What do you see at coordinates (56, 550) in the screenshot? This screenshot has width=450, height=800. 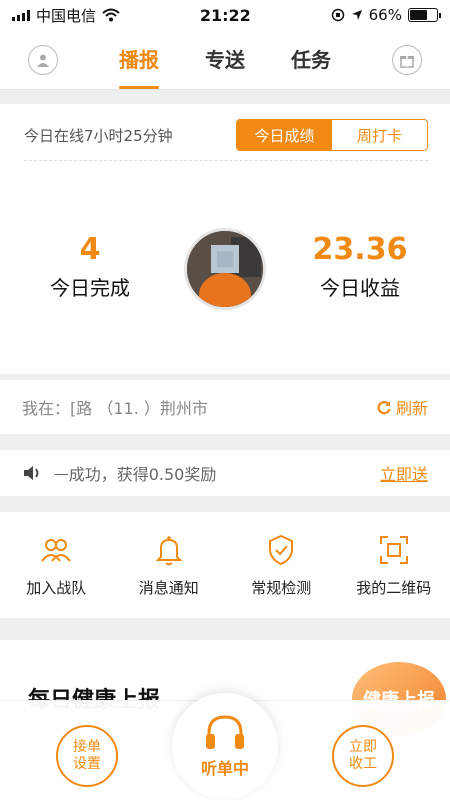 I see `team-icon` at bounding box center [56, 550].